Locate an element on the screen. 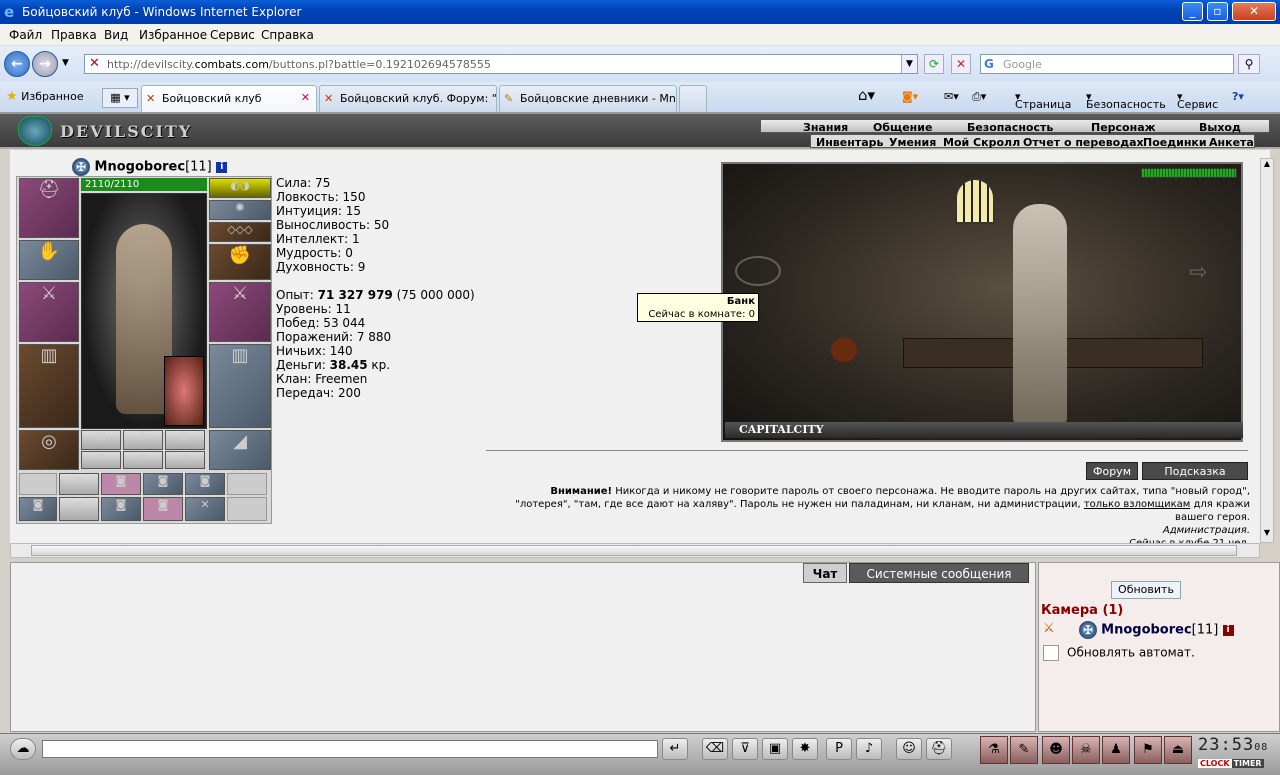  rune-slot-3: ✕ is located at coordinates (185, 460).